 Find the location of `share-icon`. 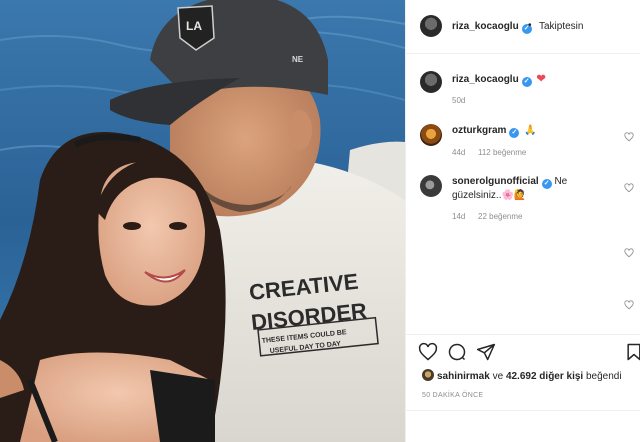

share-icon is located at coordinates (486, 352).